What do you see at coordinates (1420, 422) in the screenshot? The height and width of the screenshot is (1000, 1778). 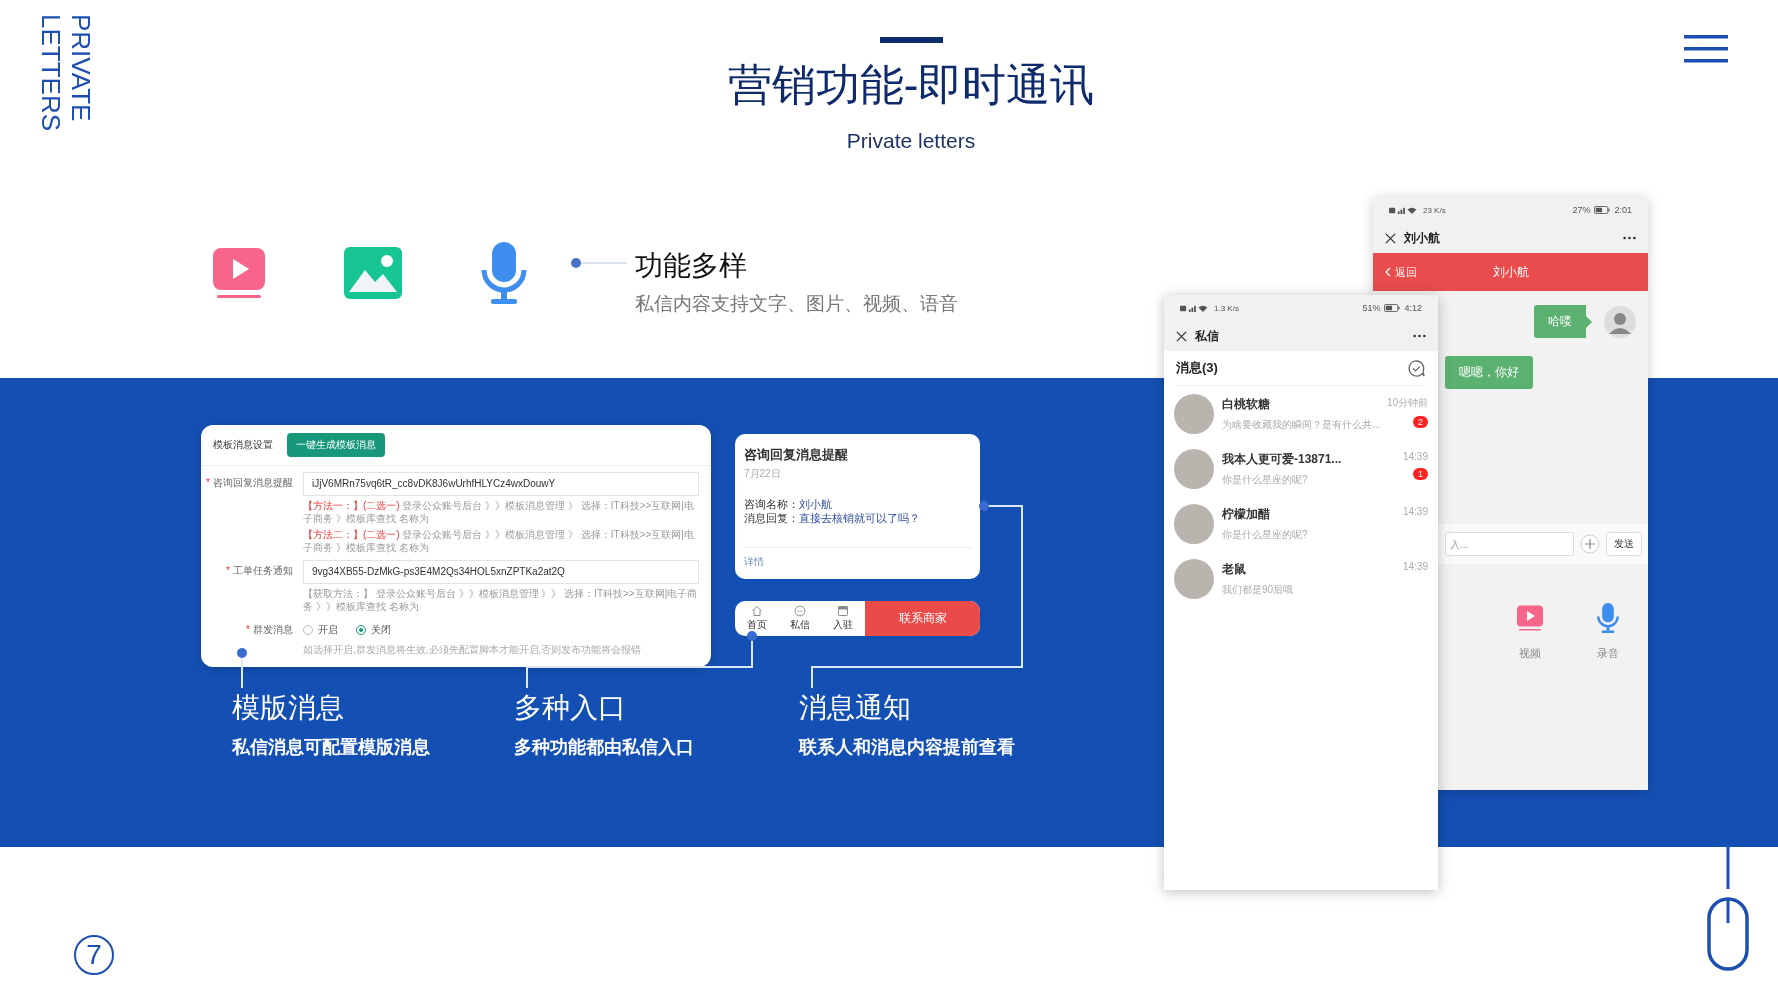 I see `unread-count: 2` at bounding box center [1420, 422].